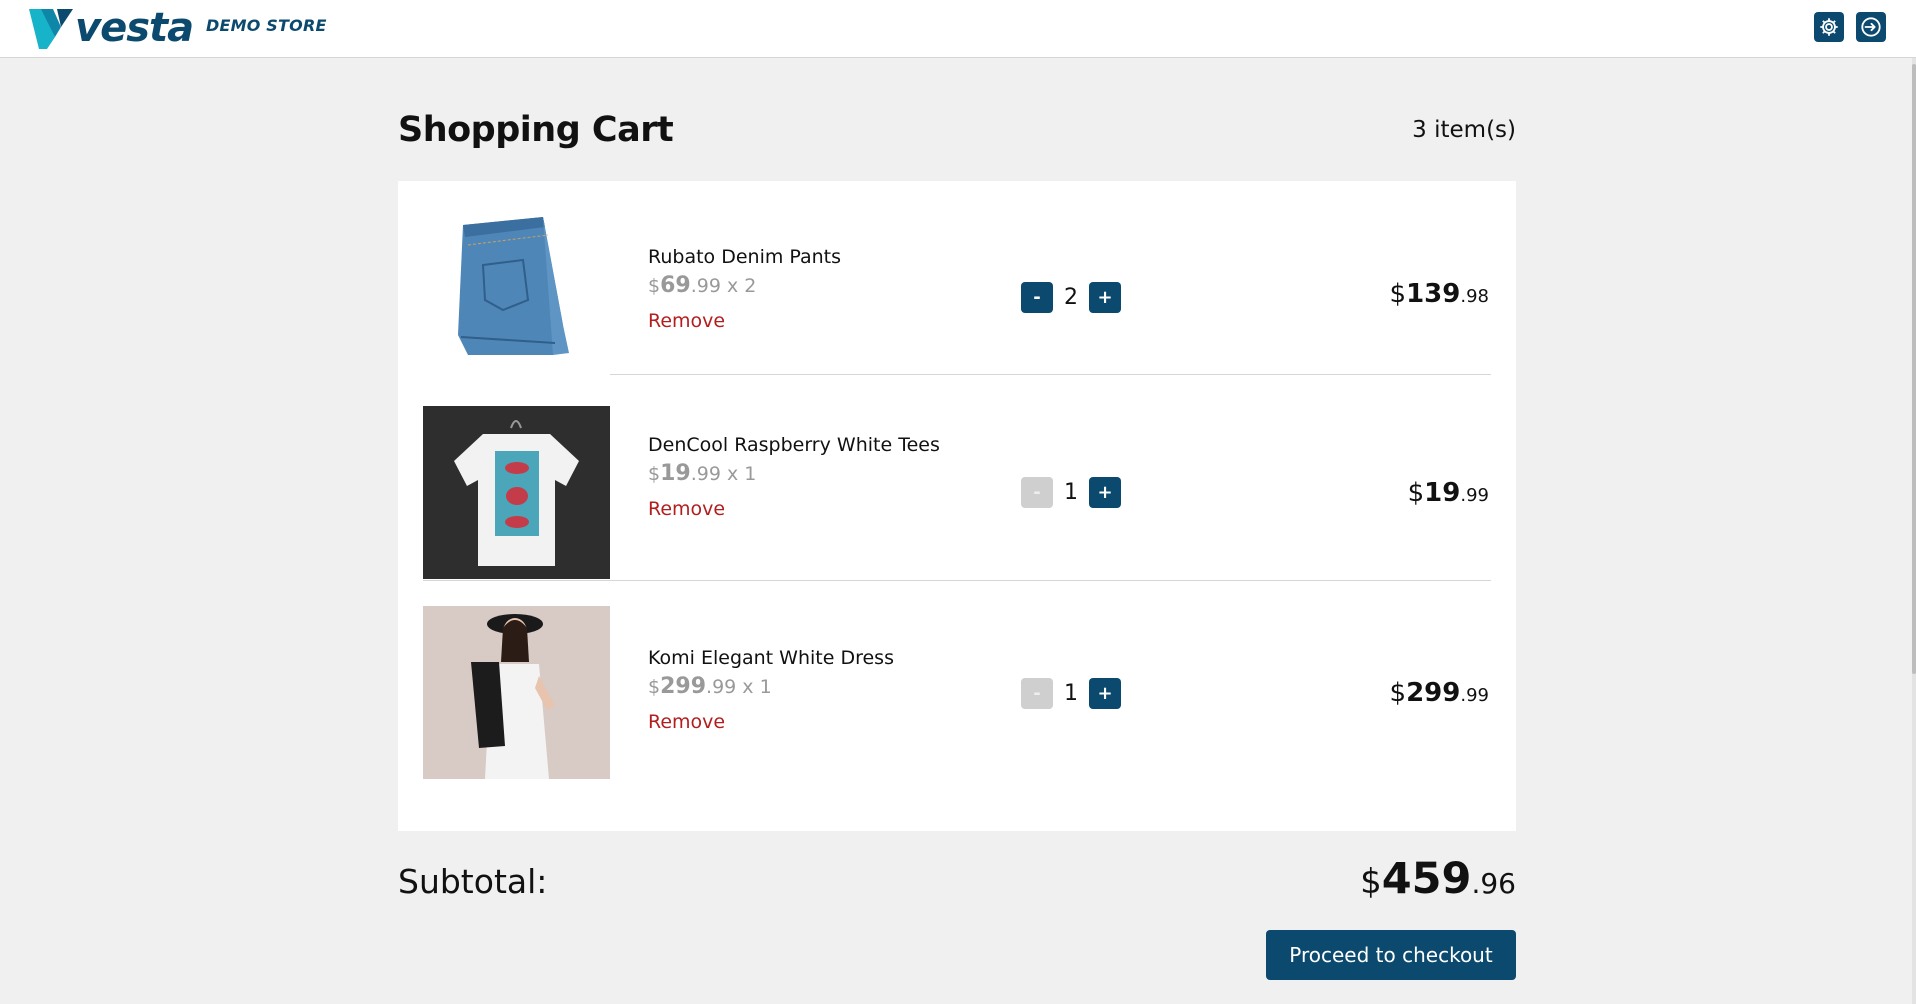 The height and width of the screenshot is (1004, 1916). Describe the element at coordinates (1493, 883) in the screenshot. I see `subtotal-cents: .96` at that location.